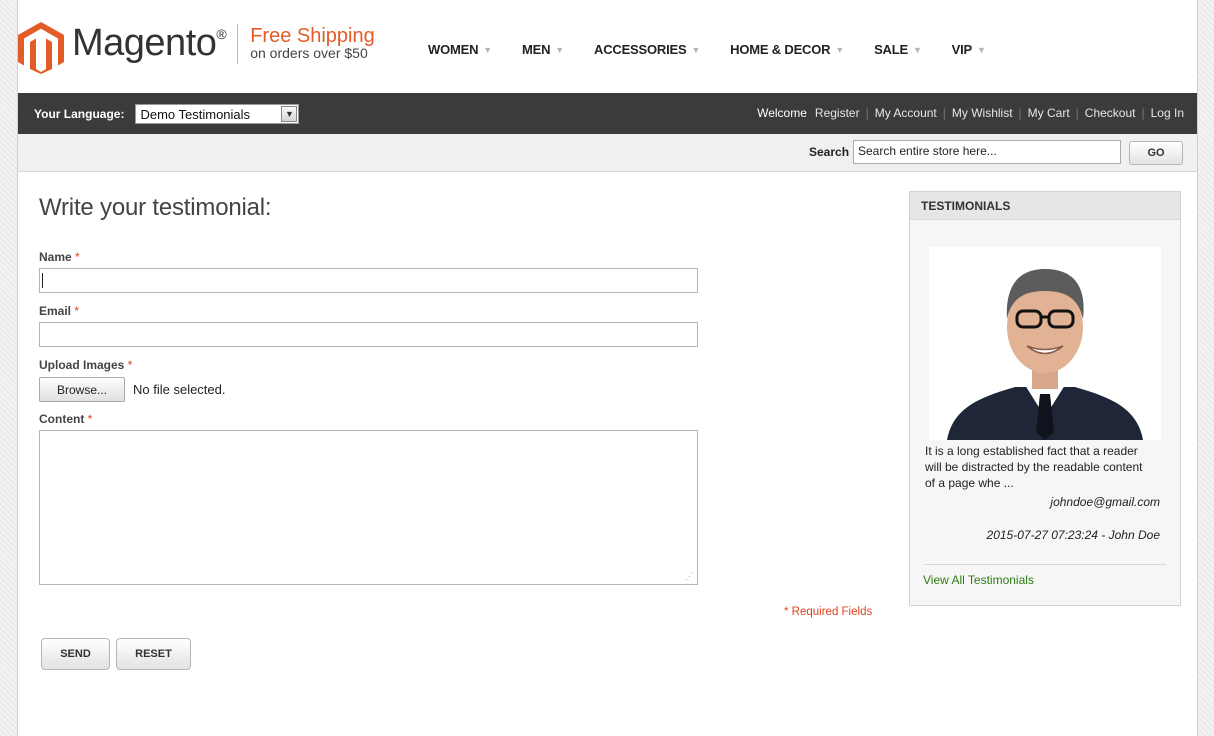 This screenshot has height=736, width=1214. What do you see at coordinates (75, 654) in the screenshot?
I see `send-button: SEND` at bounding box center [75, 654].